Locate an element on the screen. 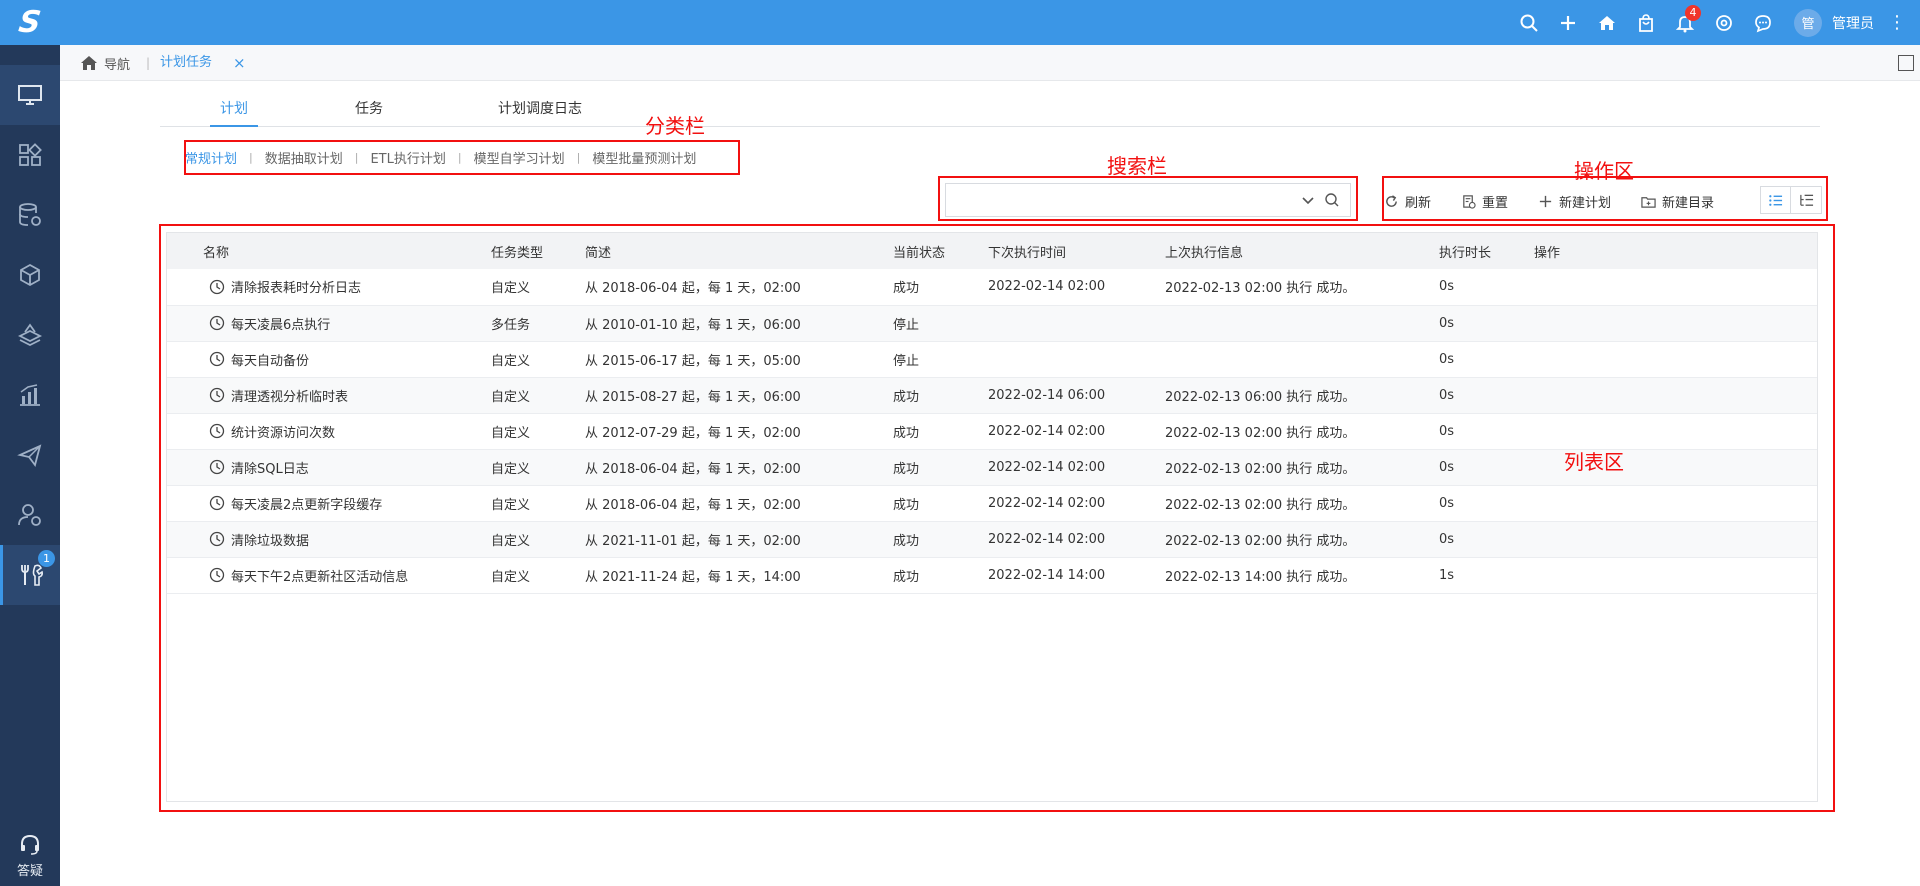 This screenshot has width=1920, height=886. annotation-label-category: 分类栏 is located at coordinates (675, 126).